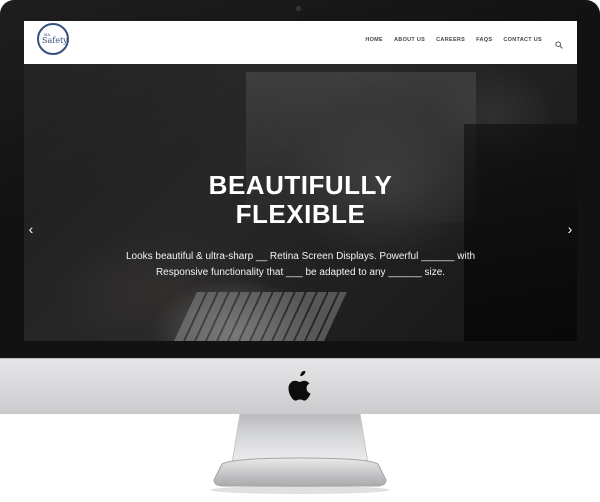 The height and width of the screenshot is (502, 600). Describe the element at coordinates (570, 229) in the screenshot. I see `slider-next-arrow-icon: ›` at that location.